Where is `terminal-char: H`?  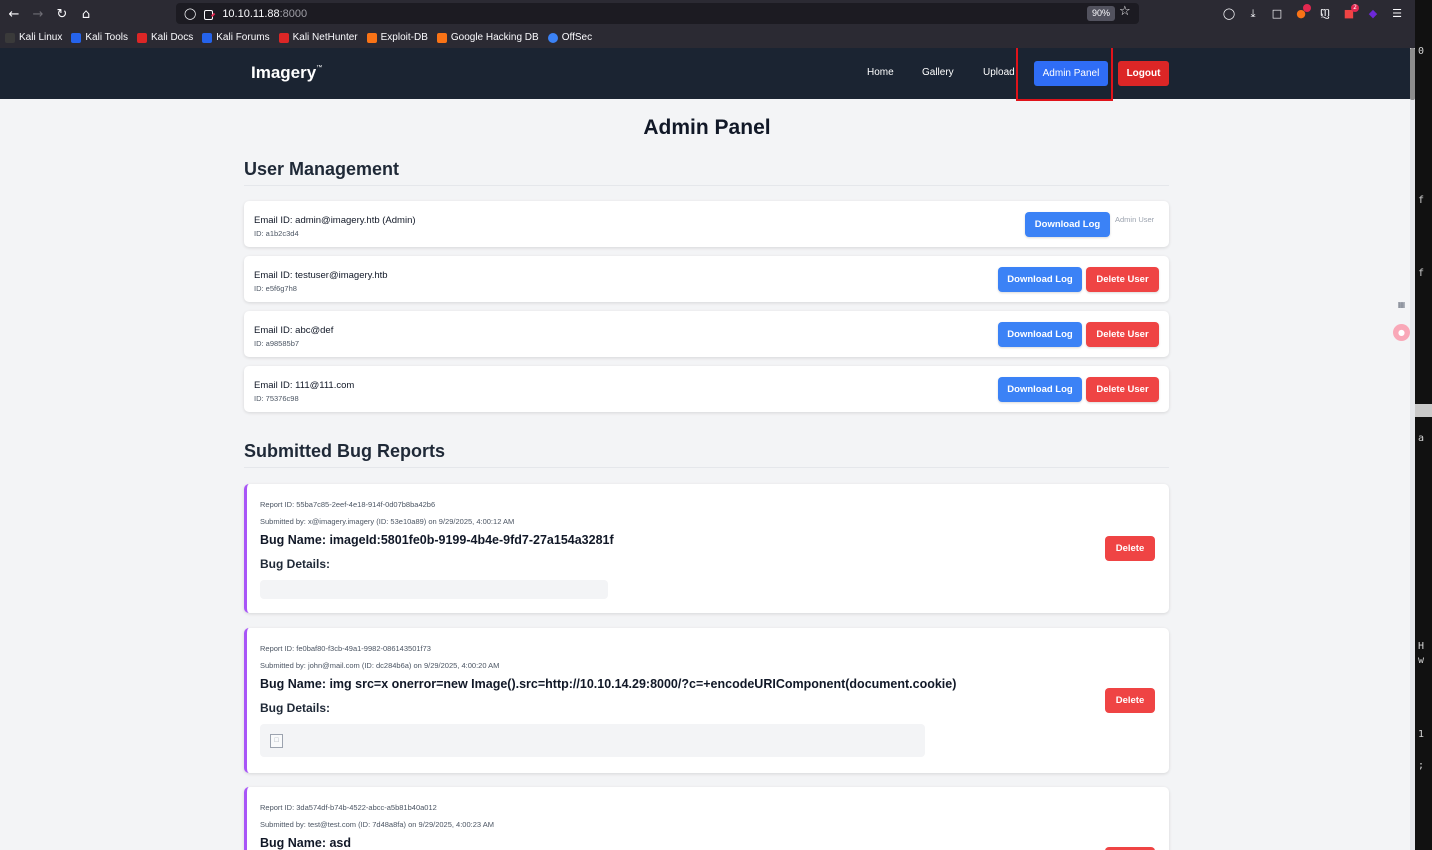 terminal-char: H is located at coordinates (1421, 646).